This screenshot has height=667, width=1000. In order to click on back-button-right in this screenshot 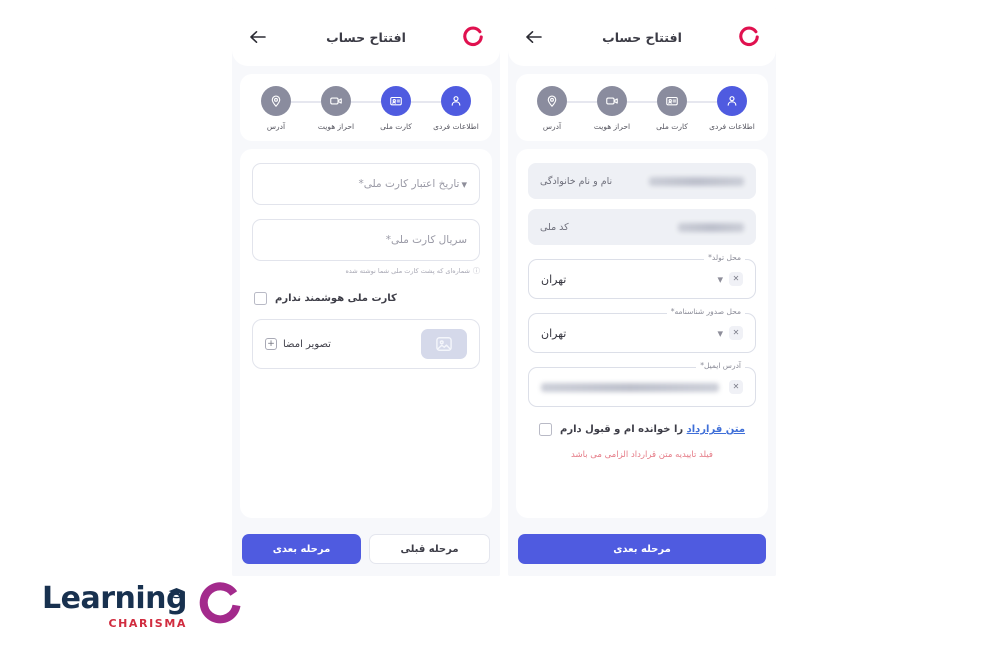, I will do `click(534, 37)`.